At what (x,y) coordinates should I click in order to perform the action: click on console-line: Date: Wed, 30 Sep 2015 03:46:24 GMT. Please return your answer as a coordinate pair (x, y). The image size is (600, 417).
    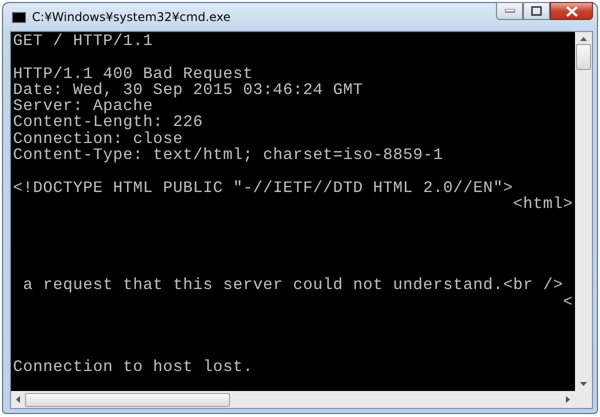
    Looking at the image, I should click on (188, 90).